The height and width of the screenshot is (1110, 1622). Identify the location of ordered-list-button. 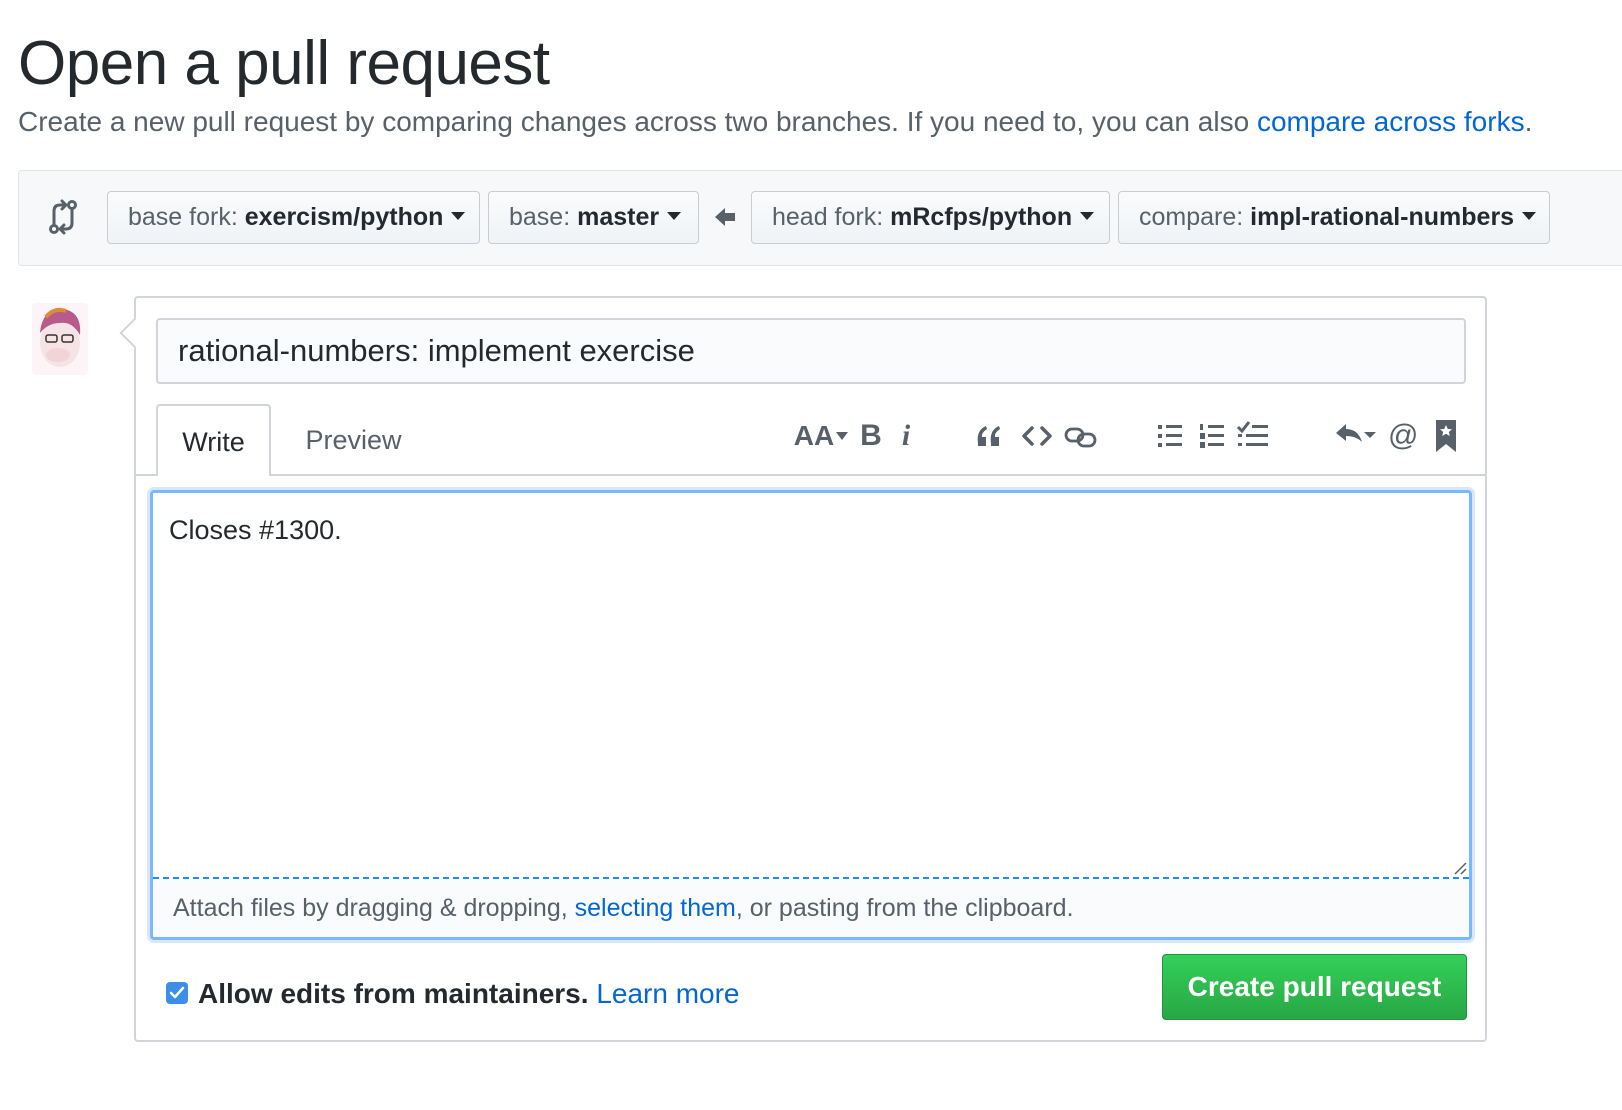
(1212, 436).